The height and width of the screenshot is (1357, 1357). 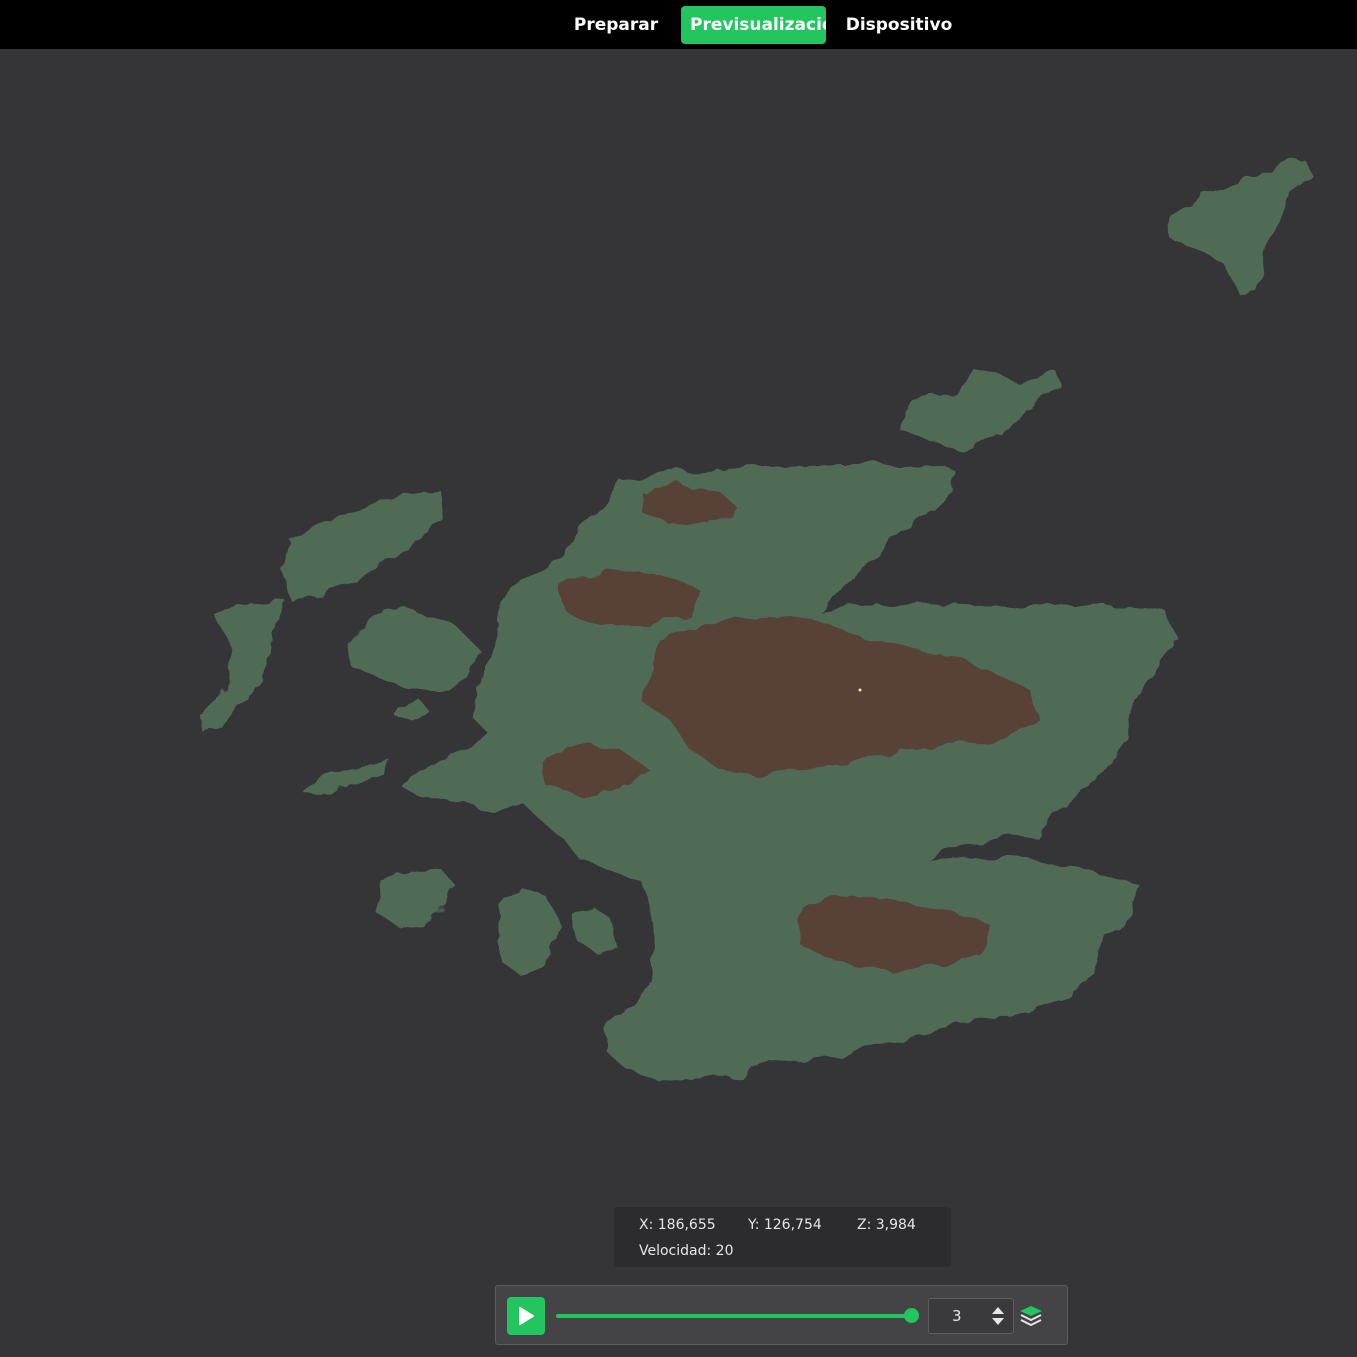 What do you see at coordinates (686, 1251) in the screenshot?
I see `speed-readout: Velocidad: 20` at bounding box center [686, 1251].